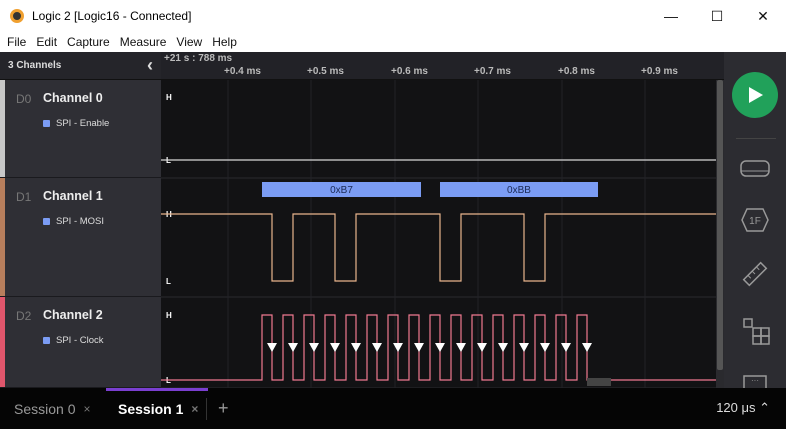 The height and width of the screenshot is (429, 786). I want to click on level-low-label: L, so click(168, 281).